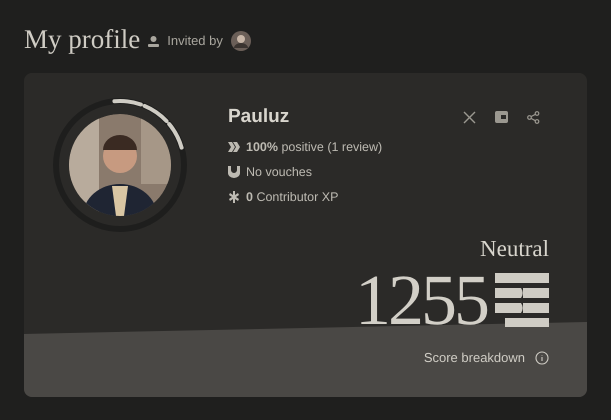 The image size is (611, 420). I want to click on stat-text: 0 Contributor XP, so click(292, 197).